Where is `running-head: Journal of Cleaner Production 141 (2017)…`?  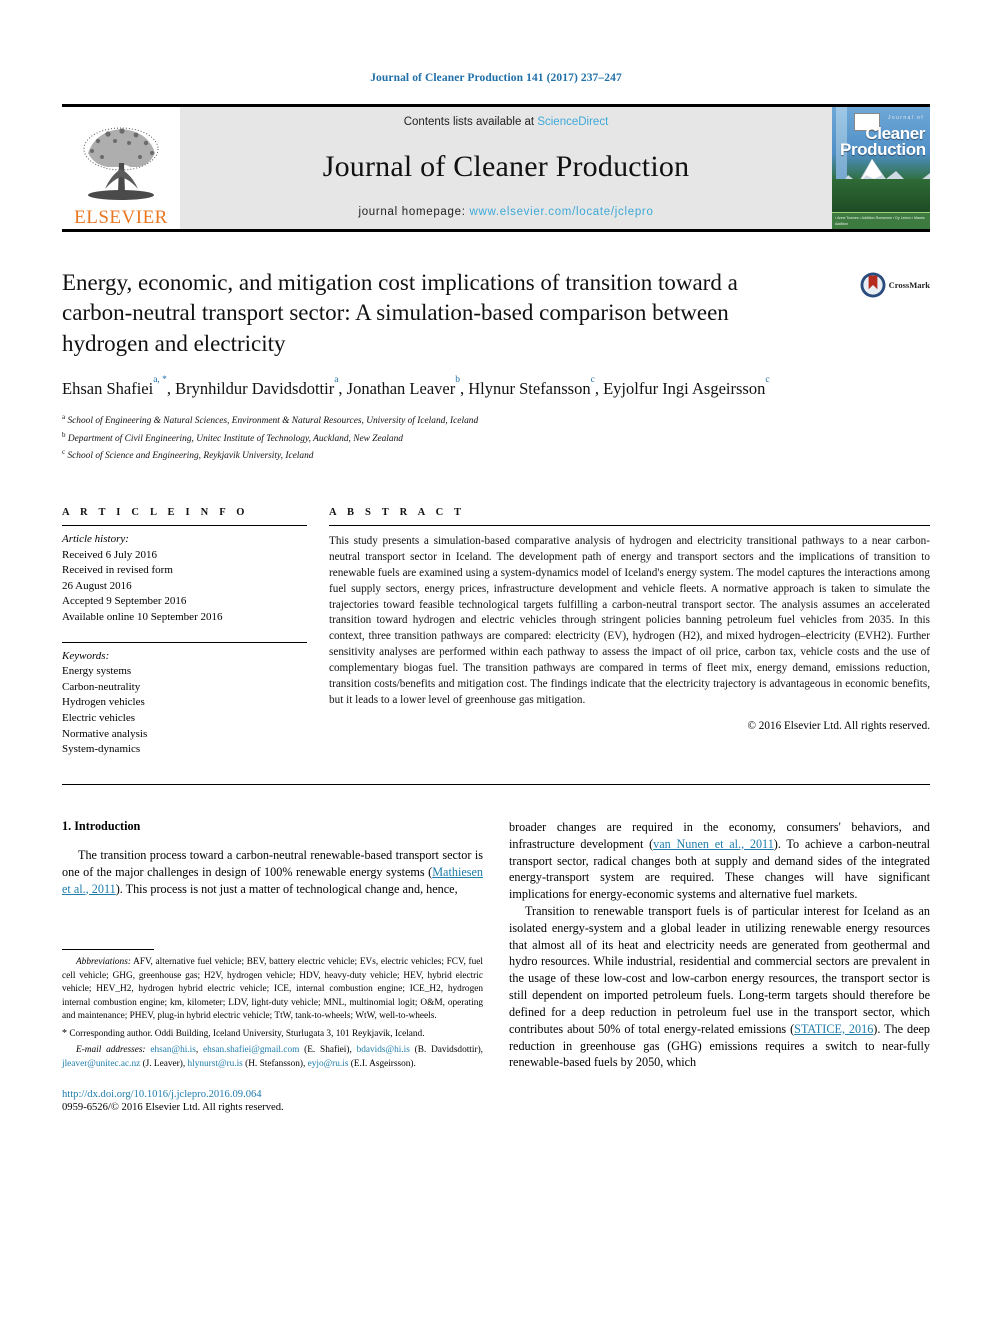 running-head: Journal of Cleaner Production 141 (2017)… is located at coordinates (496, 78).